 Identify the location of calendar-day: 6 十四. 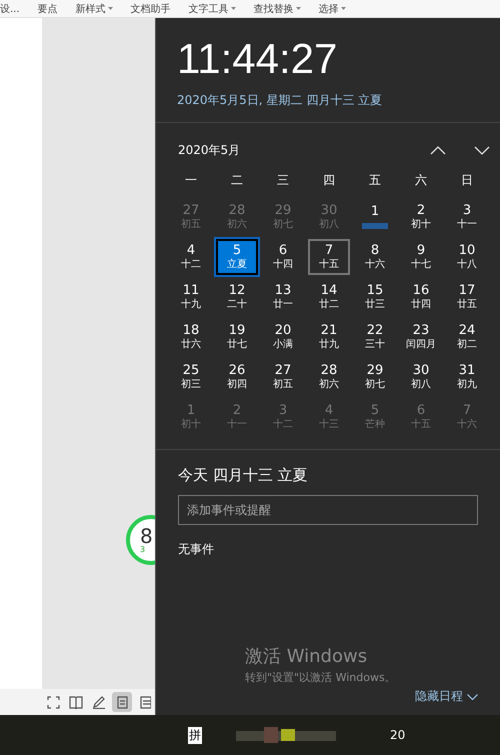
(283, 257).